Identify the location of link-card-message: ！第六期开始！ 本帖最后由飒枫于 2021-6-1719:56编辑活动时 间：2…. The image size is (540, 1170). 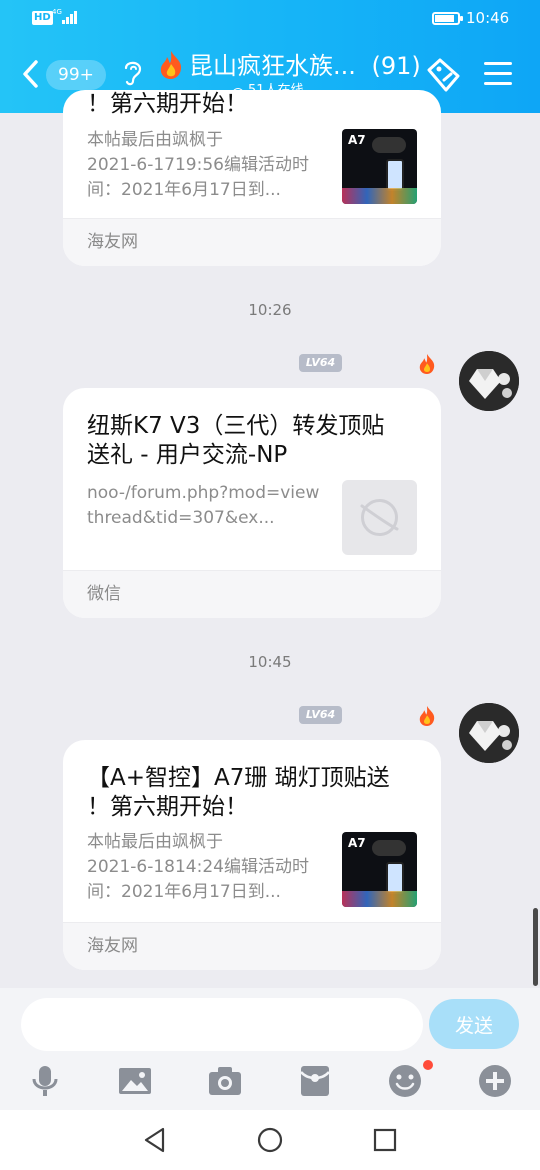
(252, 178).